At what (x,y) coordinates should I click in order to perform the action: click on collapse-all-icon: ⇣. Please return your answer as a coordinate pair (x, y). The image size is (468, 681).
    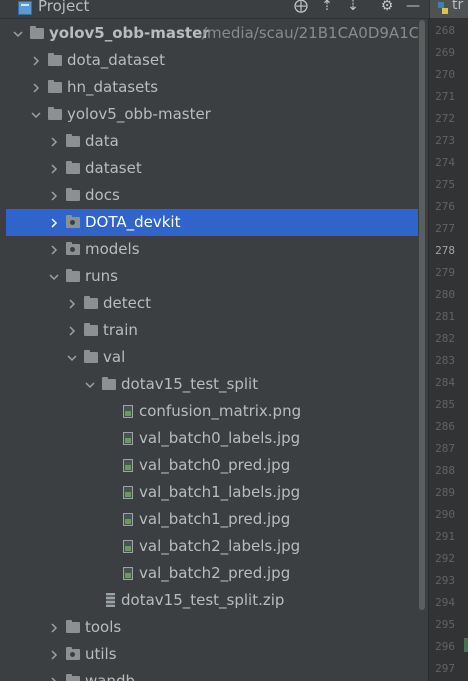
    Looking at the image, I should click on (353, 7).